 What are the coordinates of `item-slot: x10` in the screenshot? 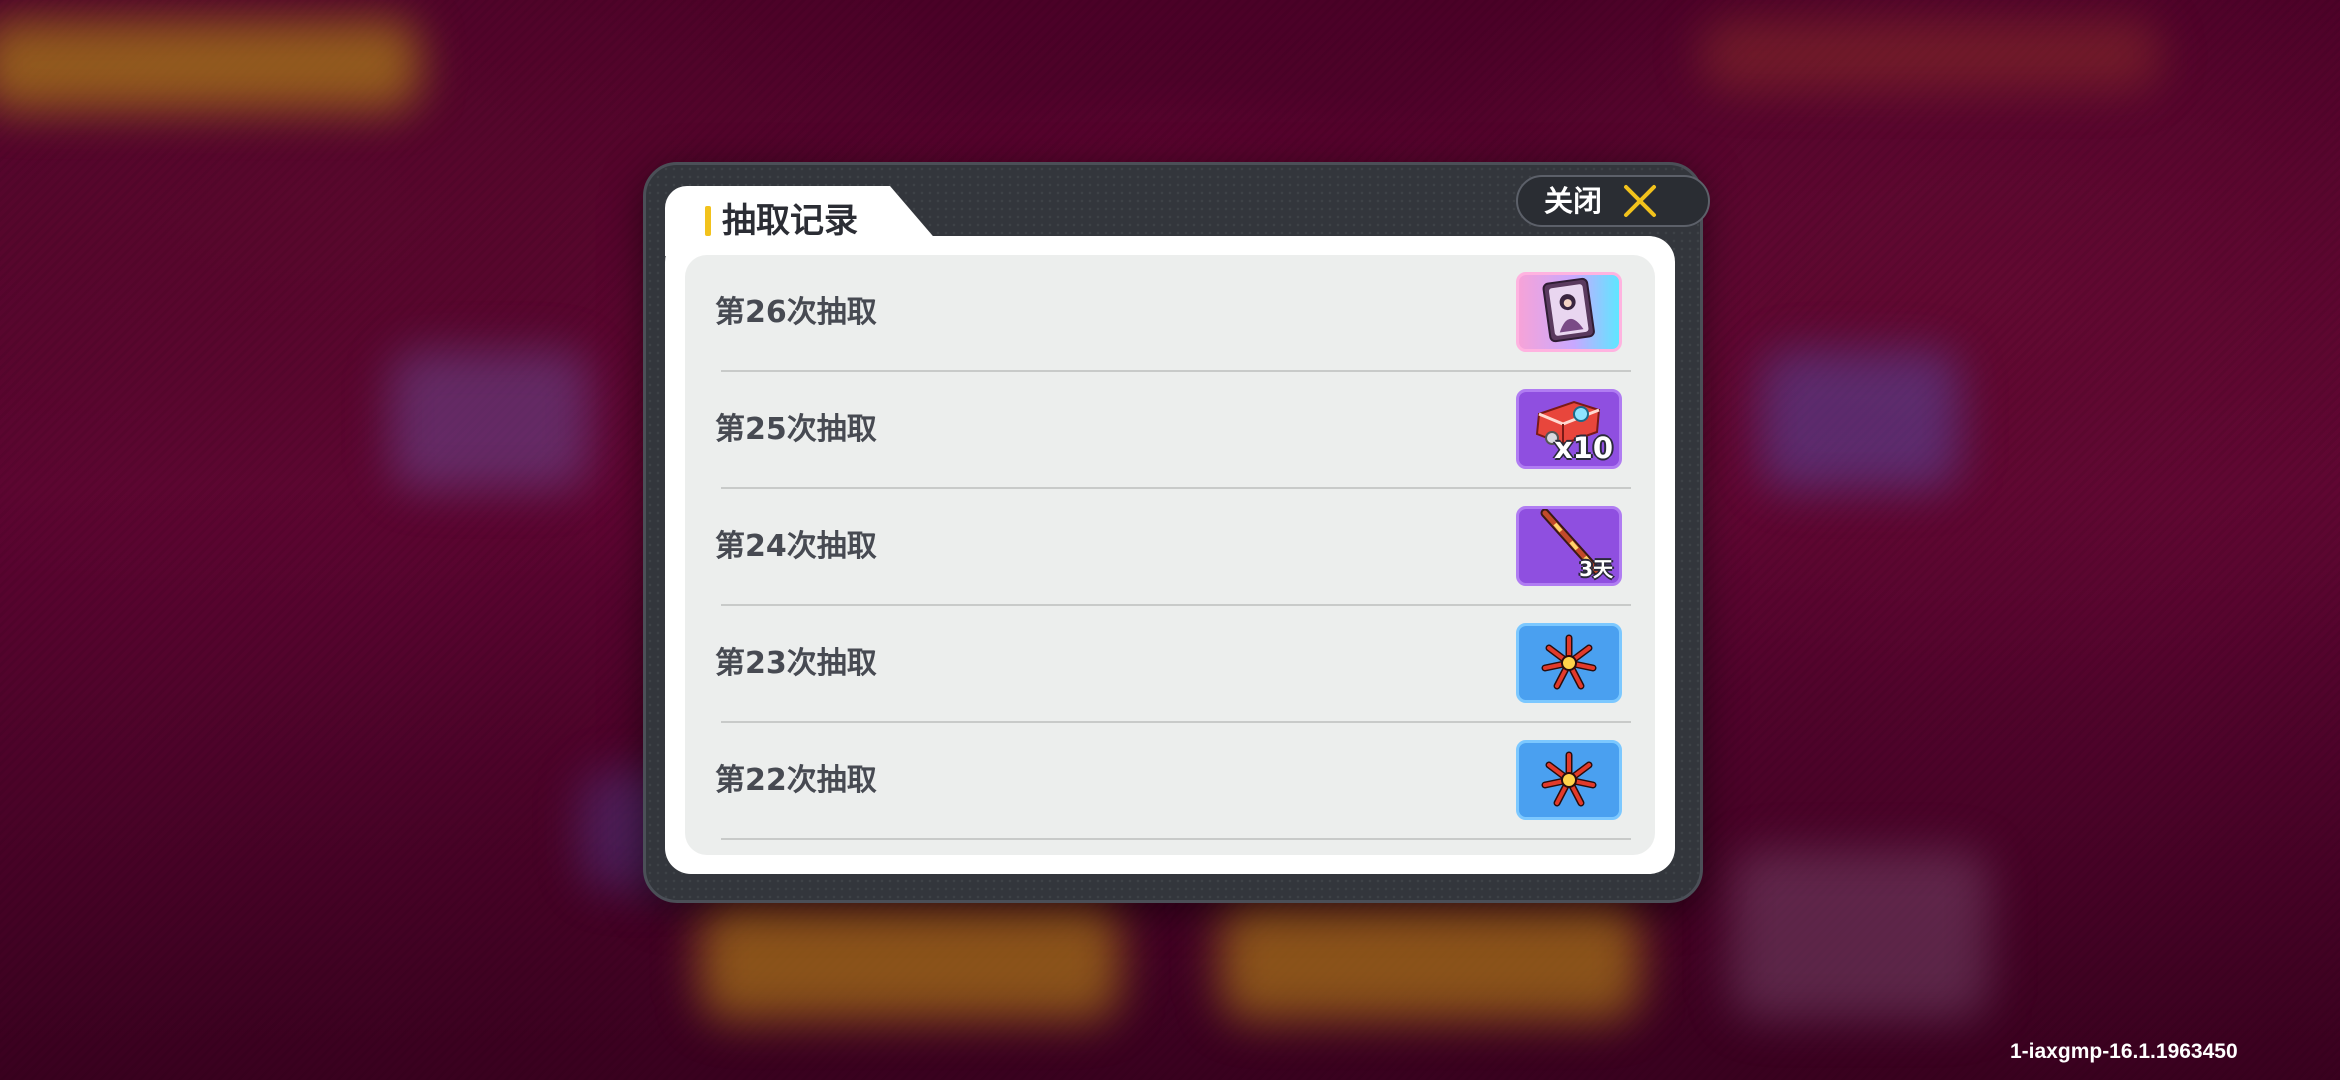 It's located at (1569, 429).